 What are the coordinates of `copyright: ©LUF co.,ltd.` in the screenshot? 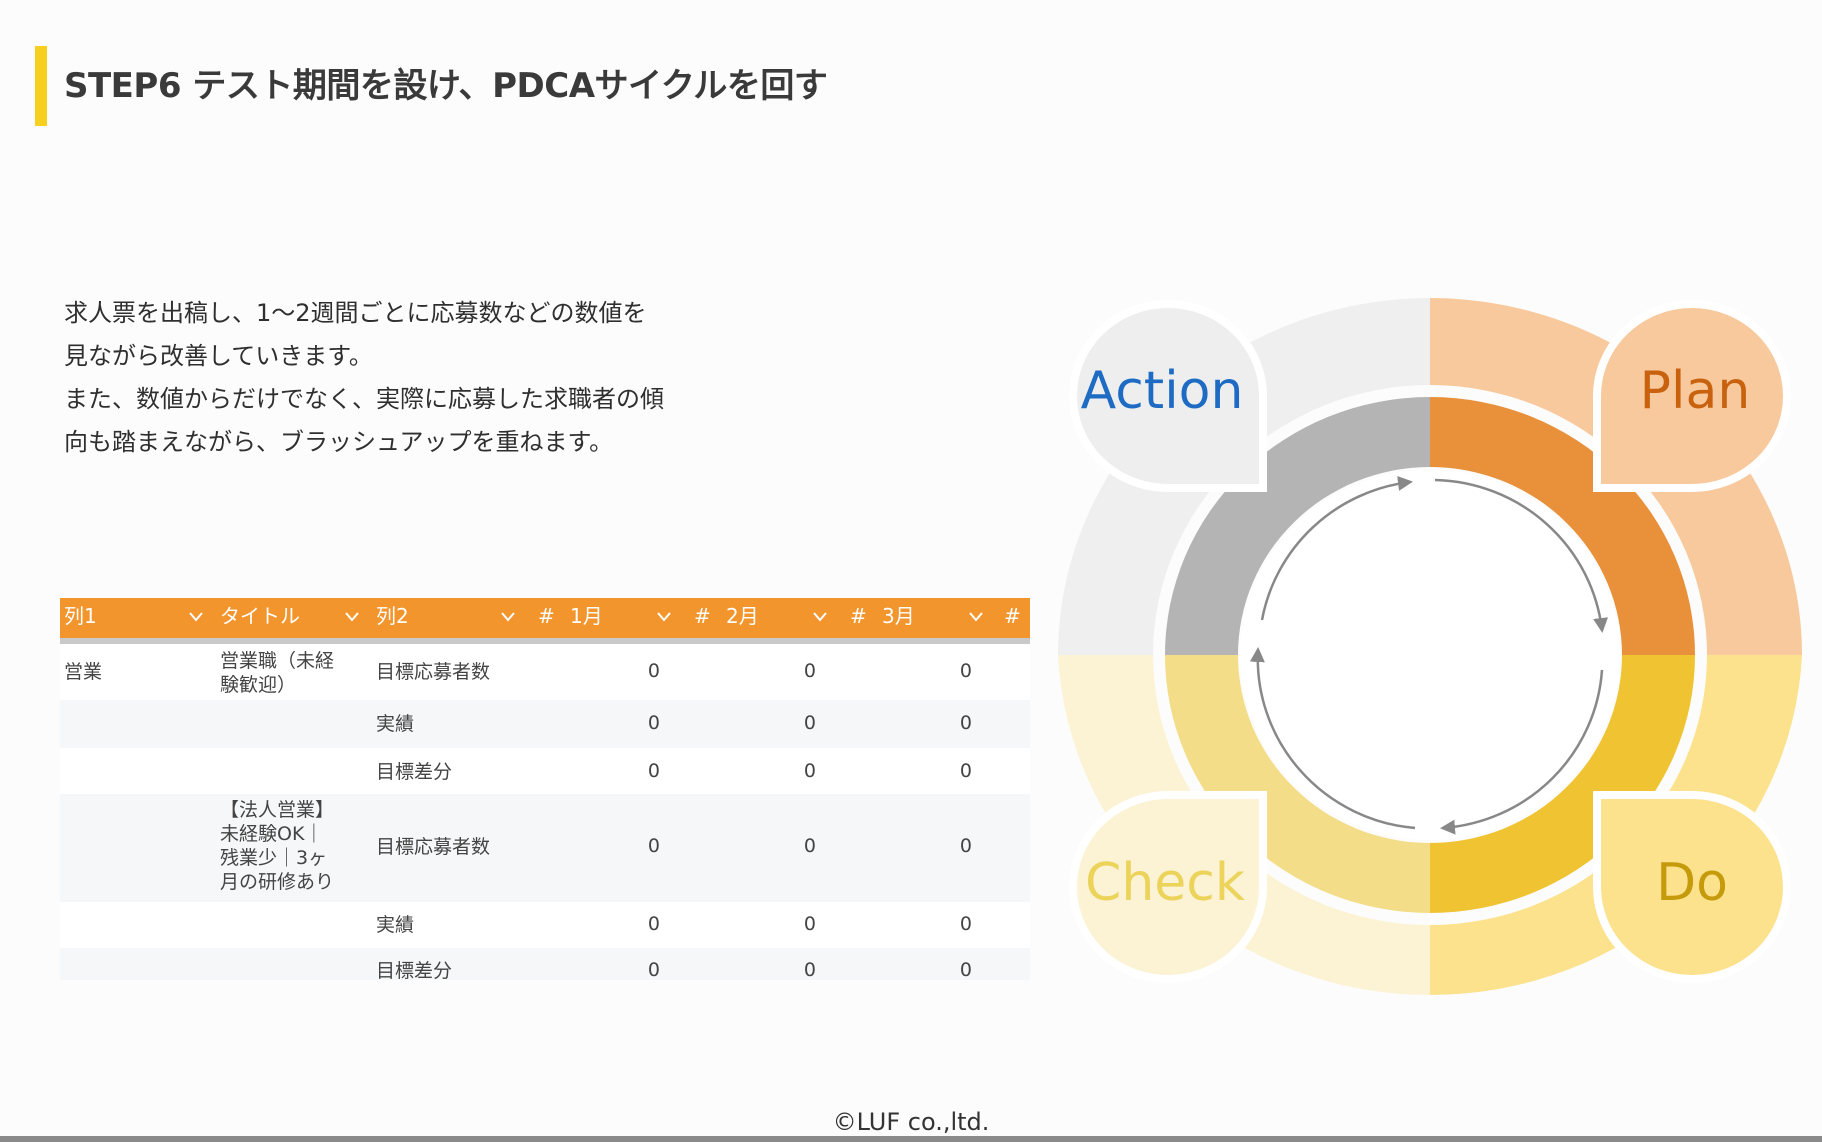 It's located at (911, 1122).